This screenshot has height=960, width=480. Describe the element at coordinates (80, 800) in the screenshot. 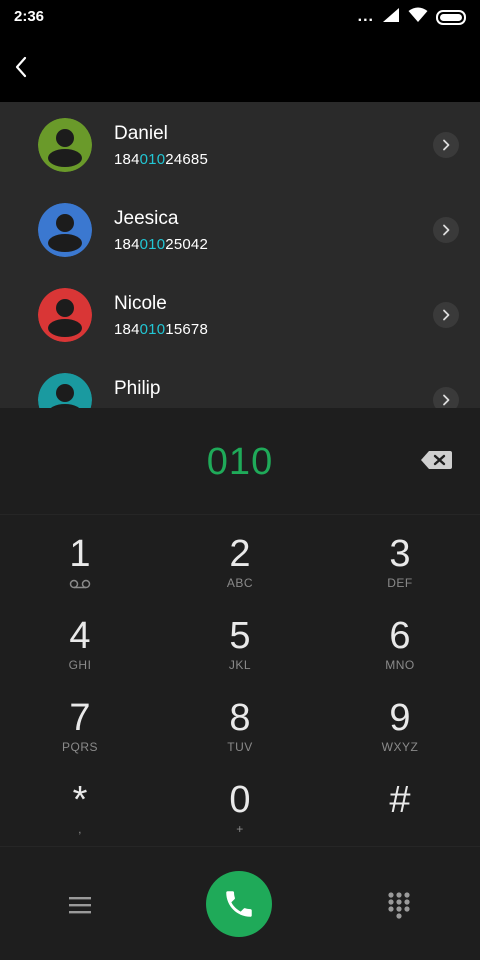

I see `key-digit: *` at that location.